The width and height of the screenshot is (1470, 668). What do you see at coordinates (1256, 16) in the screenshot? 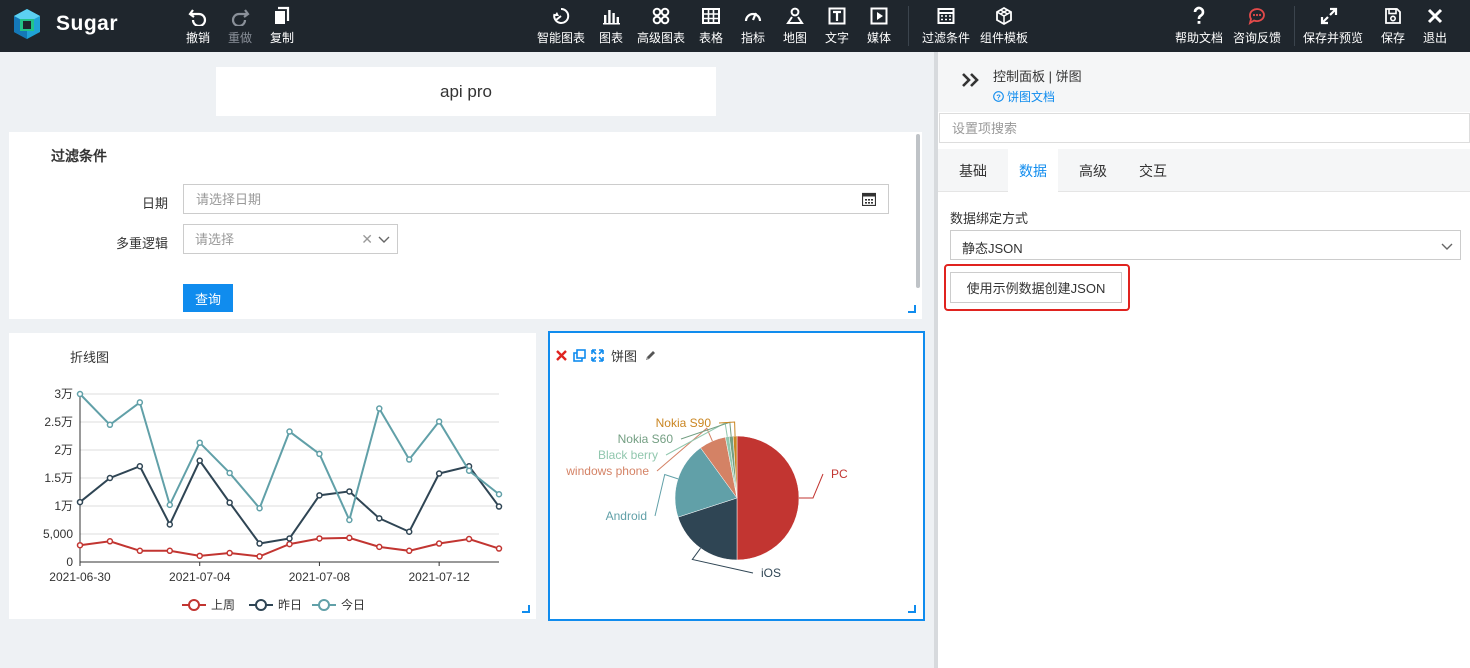
I see `chat-icon` at bounding box center [1256, 16].